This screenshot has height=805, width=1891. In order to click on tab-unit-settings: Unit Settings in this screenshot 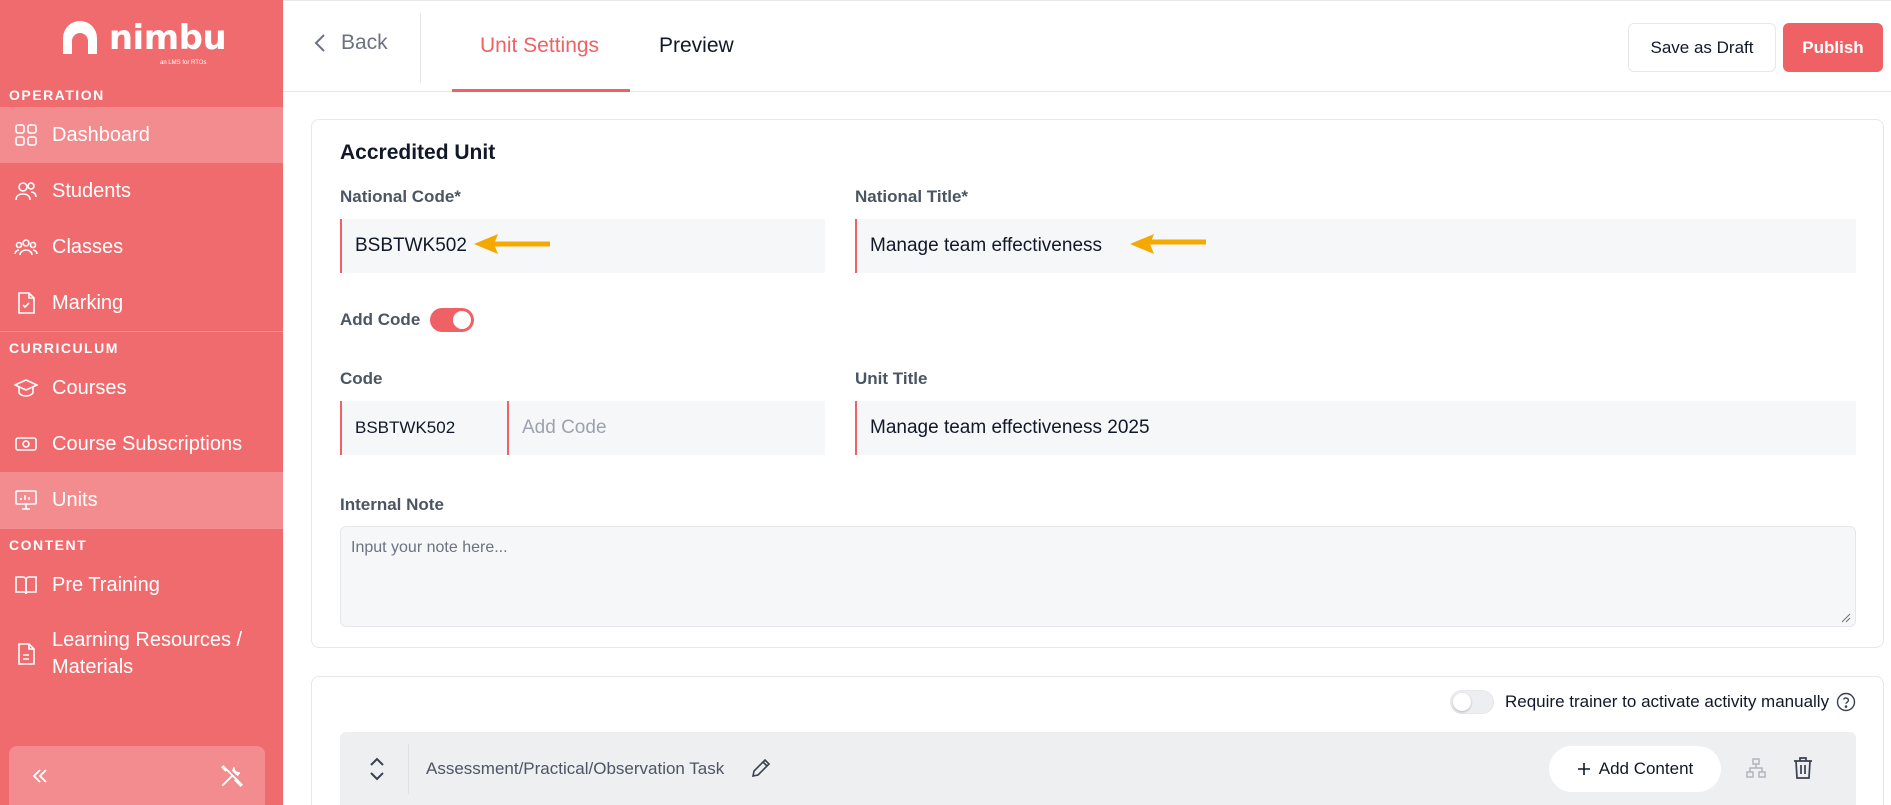, I will do `click(539, 46)`.